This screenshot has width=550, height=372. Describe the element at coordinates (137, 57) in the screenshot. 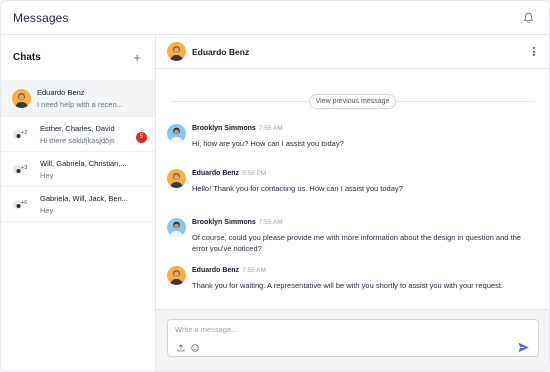

I see `plus-icon: +` at that location.